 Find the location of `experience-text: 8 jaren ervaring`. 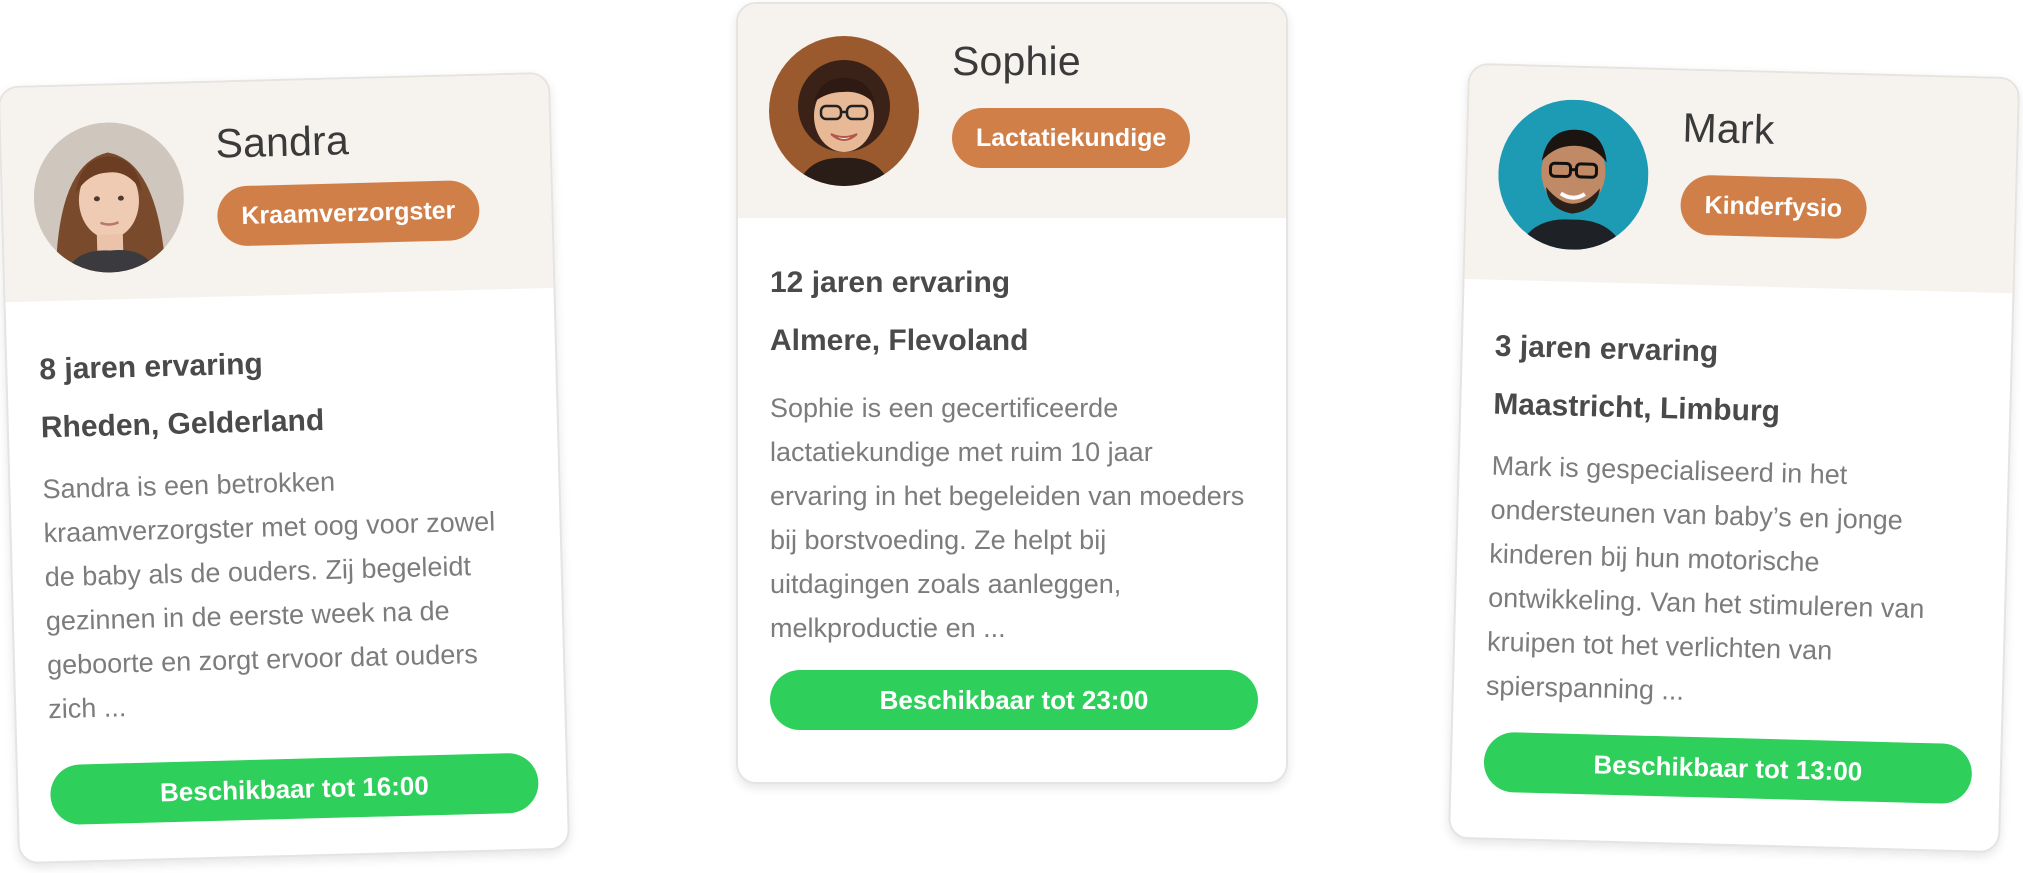

experience-text: 8 jaren ervaring is located at coordinates (151, 367).